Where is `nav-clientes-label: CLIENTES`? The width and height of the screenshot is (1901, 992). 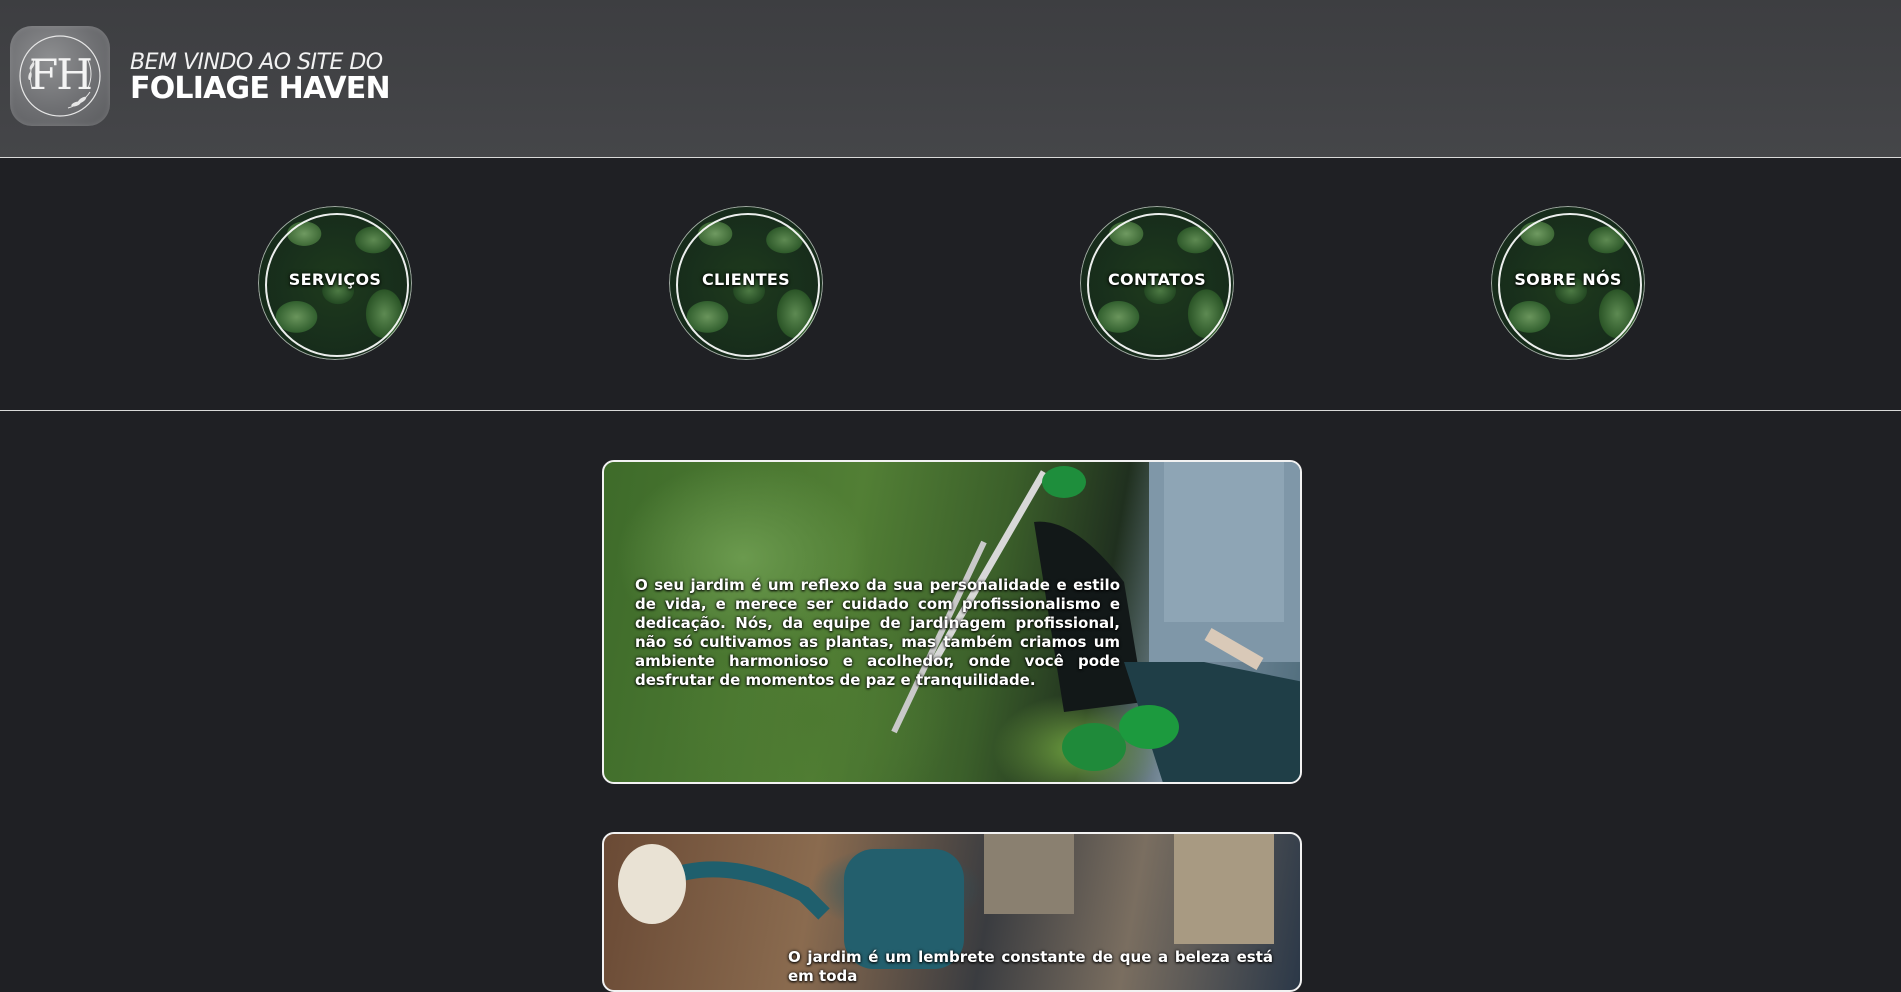
nav-clientes-label: CLIENTES is located at coordinates (746, 279).